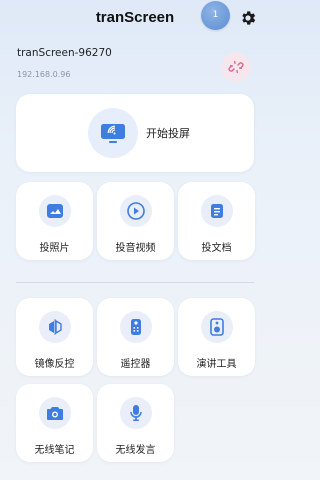 Image resolution: width=320 pixels, height=480 pixels. I want to click on mirror-icon-wrap, so click(54, 327).